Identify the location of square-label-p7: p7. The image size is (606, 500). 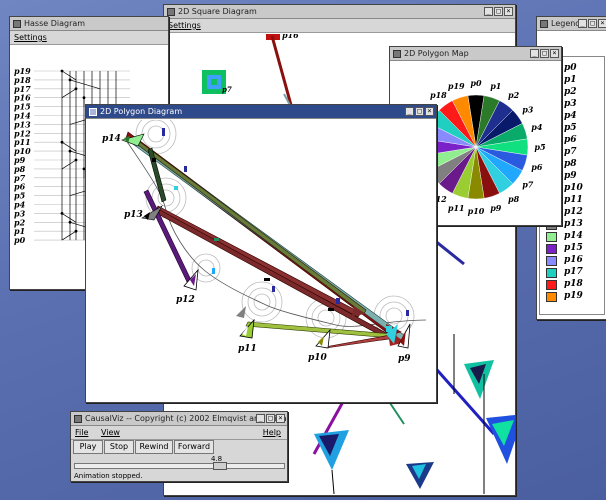
(227, 89).